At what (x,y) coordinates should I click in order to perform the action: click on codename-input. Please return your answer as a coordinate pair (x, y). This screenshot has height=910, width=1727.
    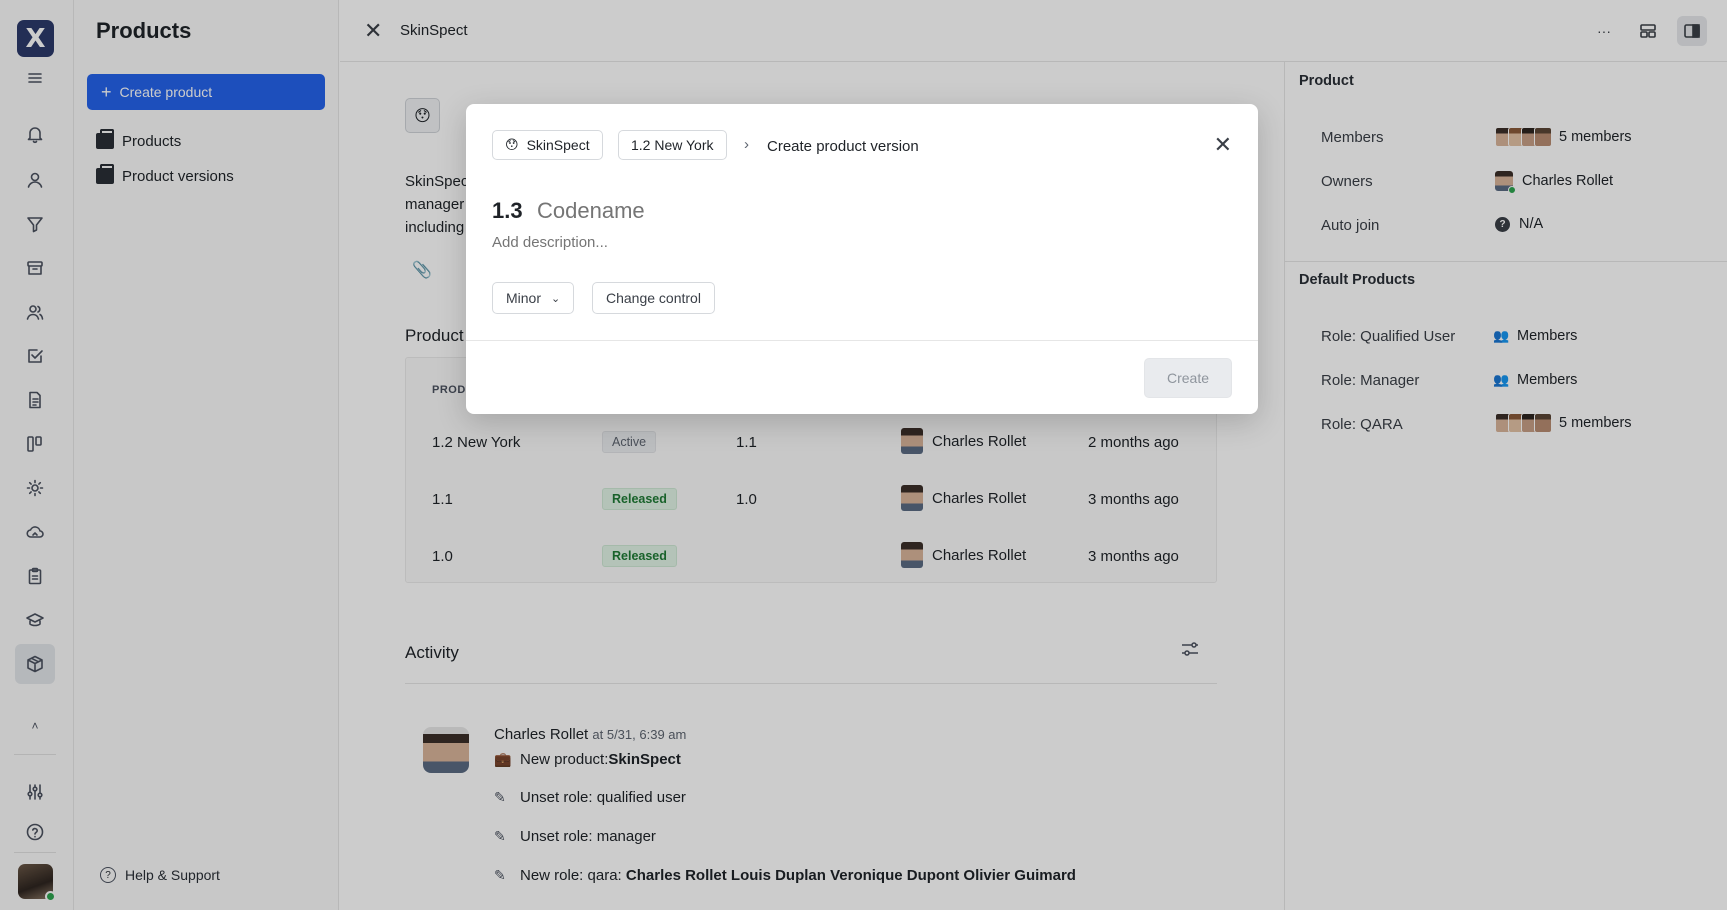
    Looking at the image, I should click on (737, 211).